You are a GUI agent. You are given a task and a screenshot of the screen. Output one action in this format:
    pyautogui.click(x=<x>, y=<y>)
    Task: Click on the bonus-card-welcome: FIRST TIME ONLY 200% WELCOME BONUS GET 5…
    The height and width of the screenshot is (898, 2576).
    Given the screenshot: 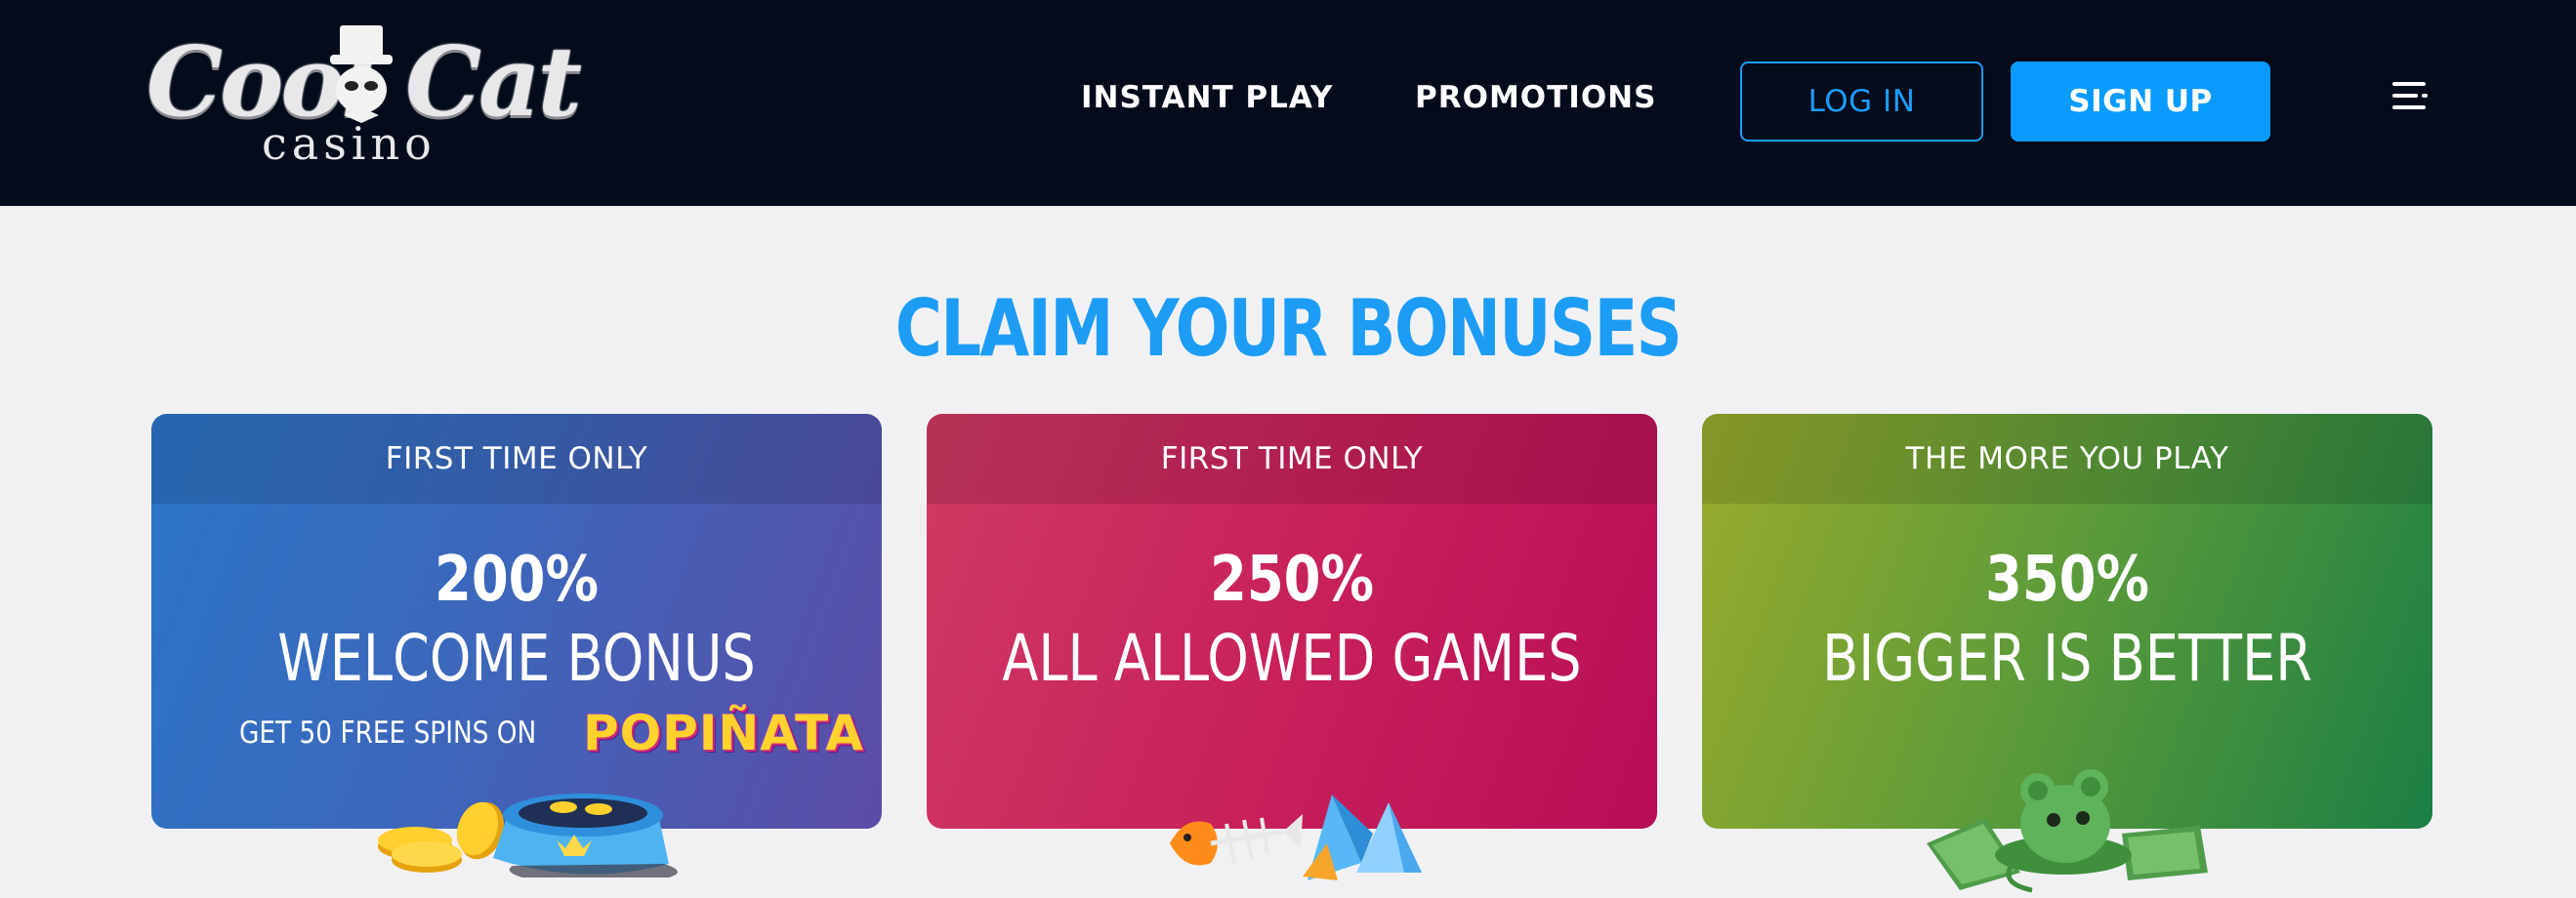 What is the action you would take?
    pyautogui.click(x=516, y=646)
    